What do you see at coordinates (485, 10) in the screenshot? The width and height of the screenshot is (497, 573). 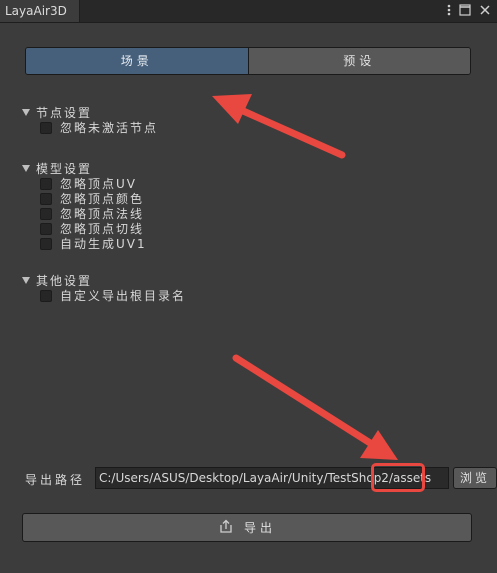 I see `close-icon` at bounding box center [485, 10].